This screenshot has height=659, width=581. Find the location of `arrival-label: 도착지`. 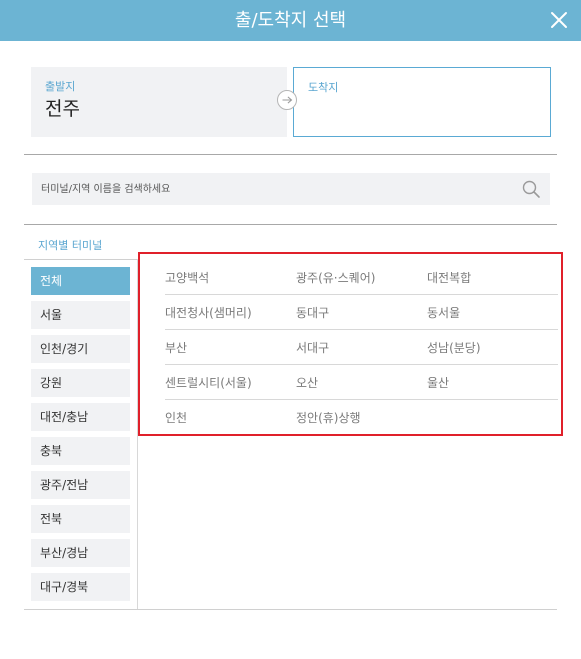

arrival-label: 도착지 is located at coordinates (323, 87).